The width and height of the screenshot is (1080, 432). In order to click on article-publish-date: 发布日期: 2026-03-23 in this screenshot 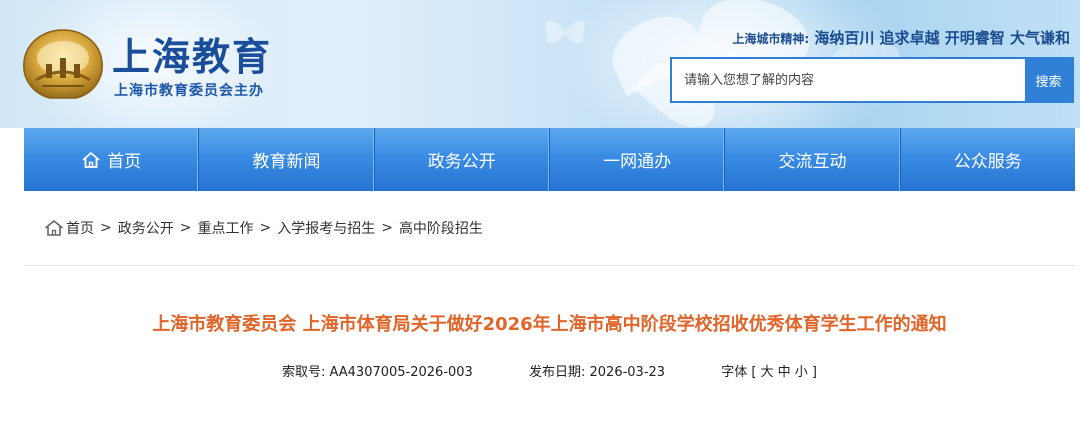, I will do `click(597, 370)`.